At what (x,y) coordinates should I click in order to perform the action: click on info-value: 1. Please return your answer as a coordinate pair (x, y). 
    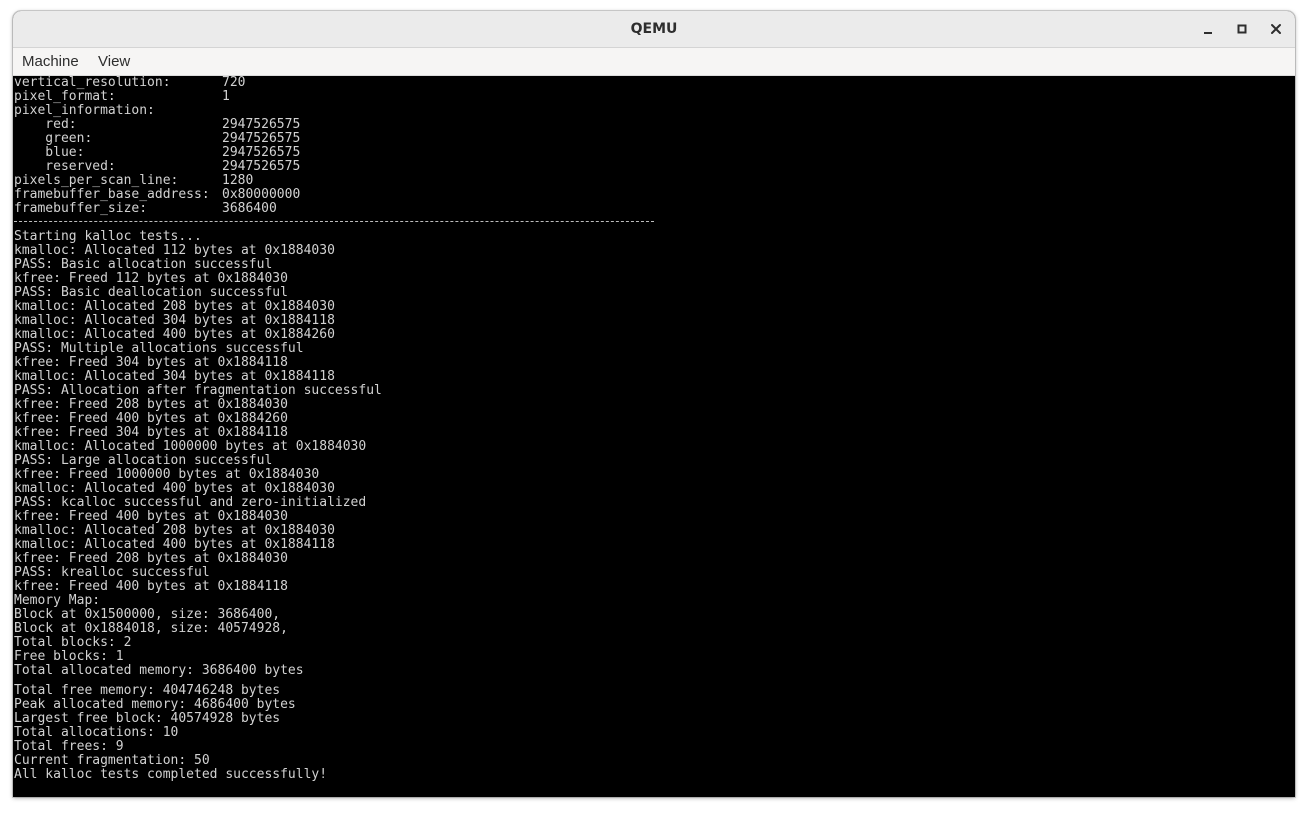
    Looking at the image, I should click on (226, 96).